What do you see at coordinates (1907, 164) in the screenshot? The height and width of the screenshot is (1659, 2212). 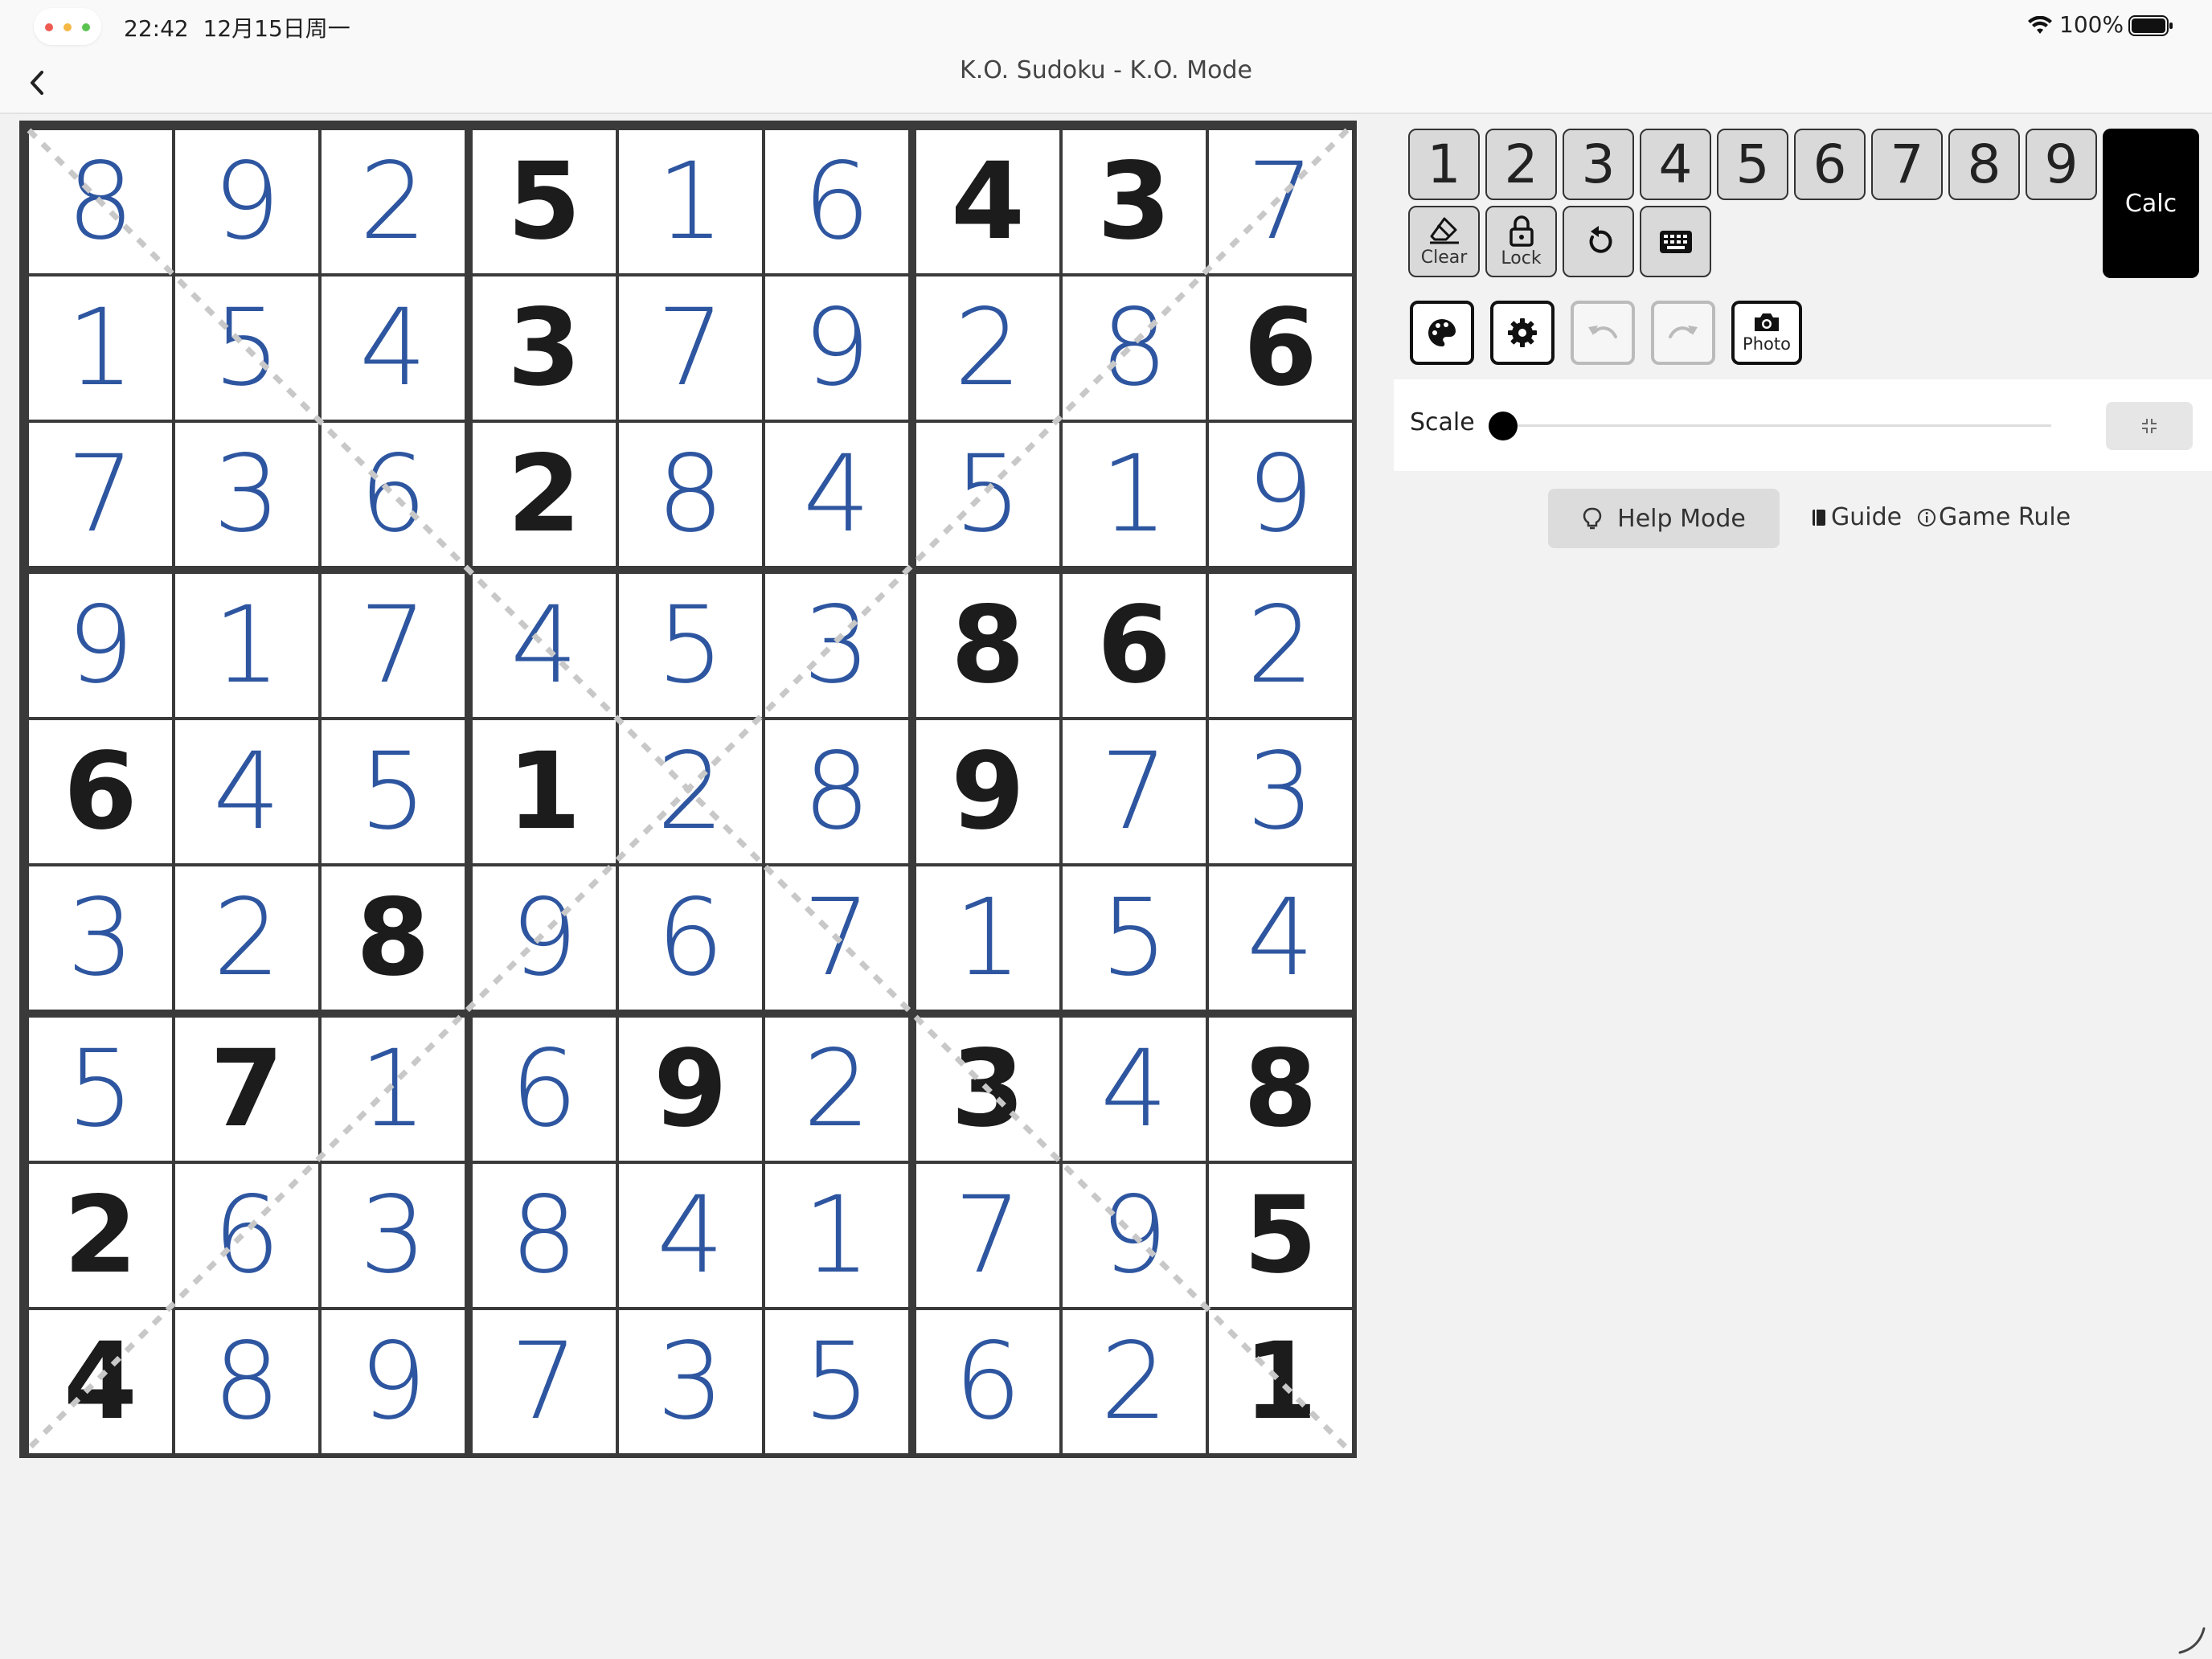 I see `number-key-7: 7` at bounding box center [1907, 164].